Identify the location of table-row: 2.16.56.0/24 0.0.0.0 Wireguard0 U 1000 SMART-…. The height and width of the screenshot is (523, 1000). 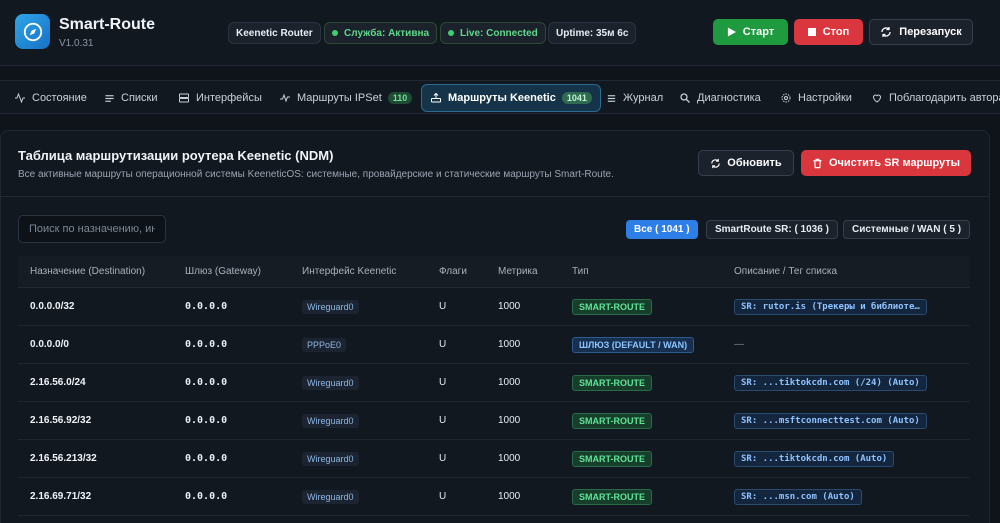
(494, 383).